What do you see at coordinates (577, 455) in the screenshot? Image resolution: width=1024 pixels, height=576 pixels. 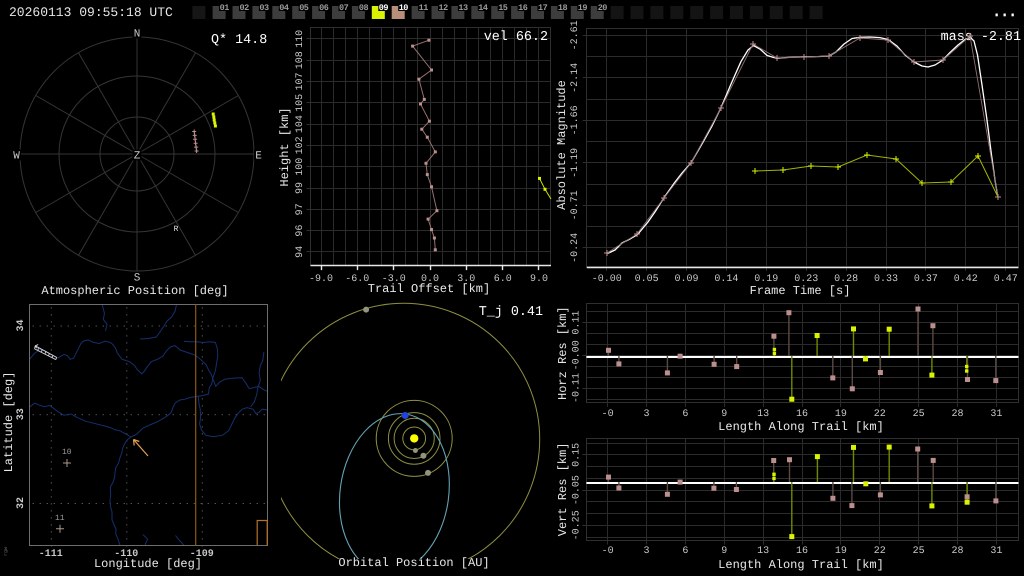 I see `svg-text: 0.15` at bounding box center [577, 455].